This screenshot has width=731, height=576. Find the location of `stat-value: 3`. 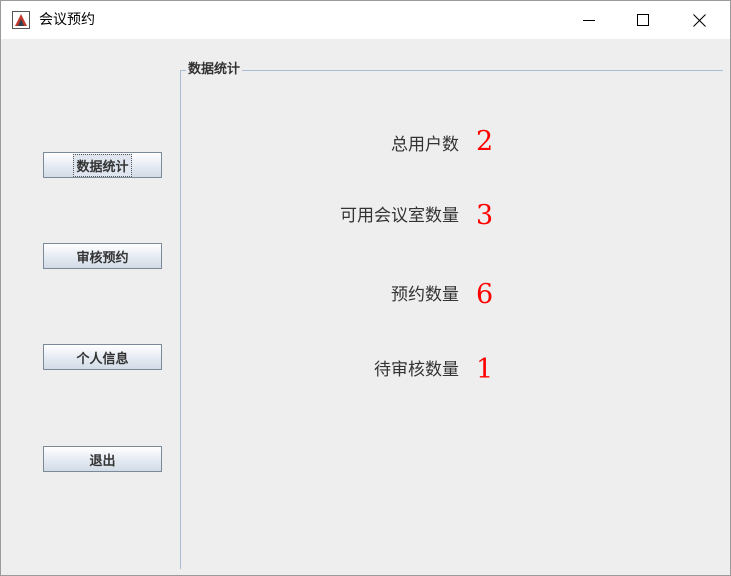

stat-value: 3 is located at coordinates (485, 215).